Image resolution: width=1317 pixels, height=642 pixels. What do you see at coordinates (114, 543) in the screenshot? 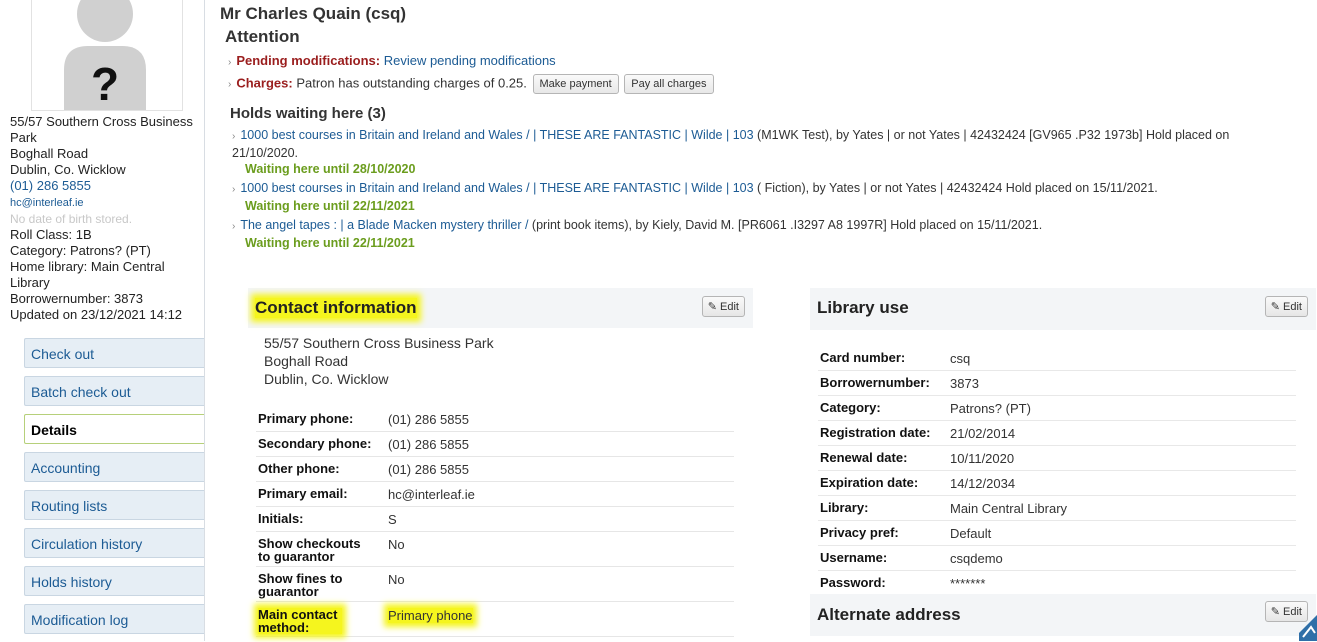
I see `menu-circulation-history: Circulation history` at bounding box center [114, 543].